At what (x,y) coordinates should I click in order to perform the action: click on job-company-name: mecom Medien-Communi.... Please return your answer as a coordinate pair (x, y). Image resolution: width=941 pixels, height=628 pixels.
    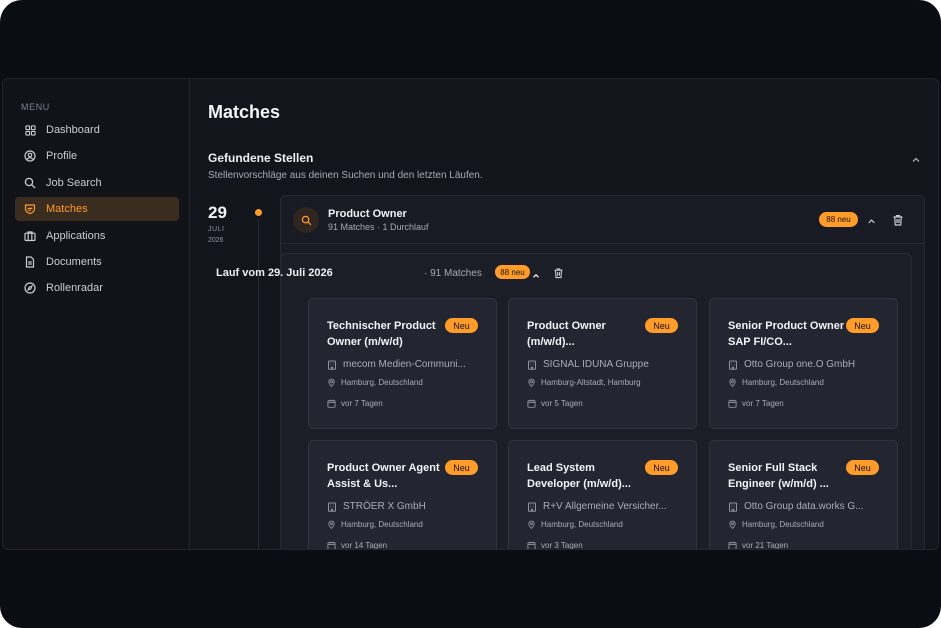
    Looking at the image, I should click on (404, 364).